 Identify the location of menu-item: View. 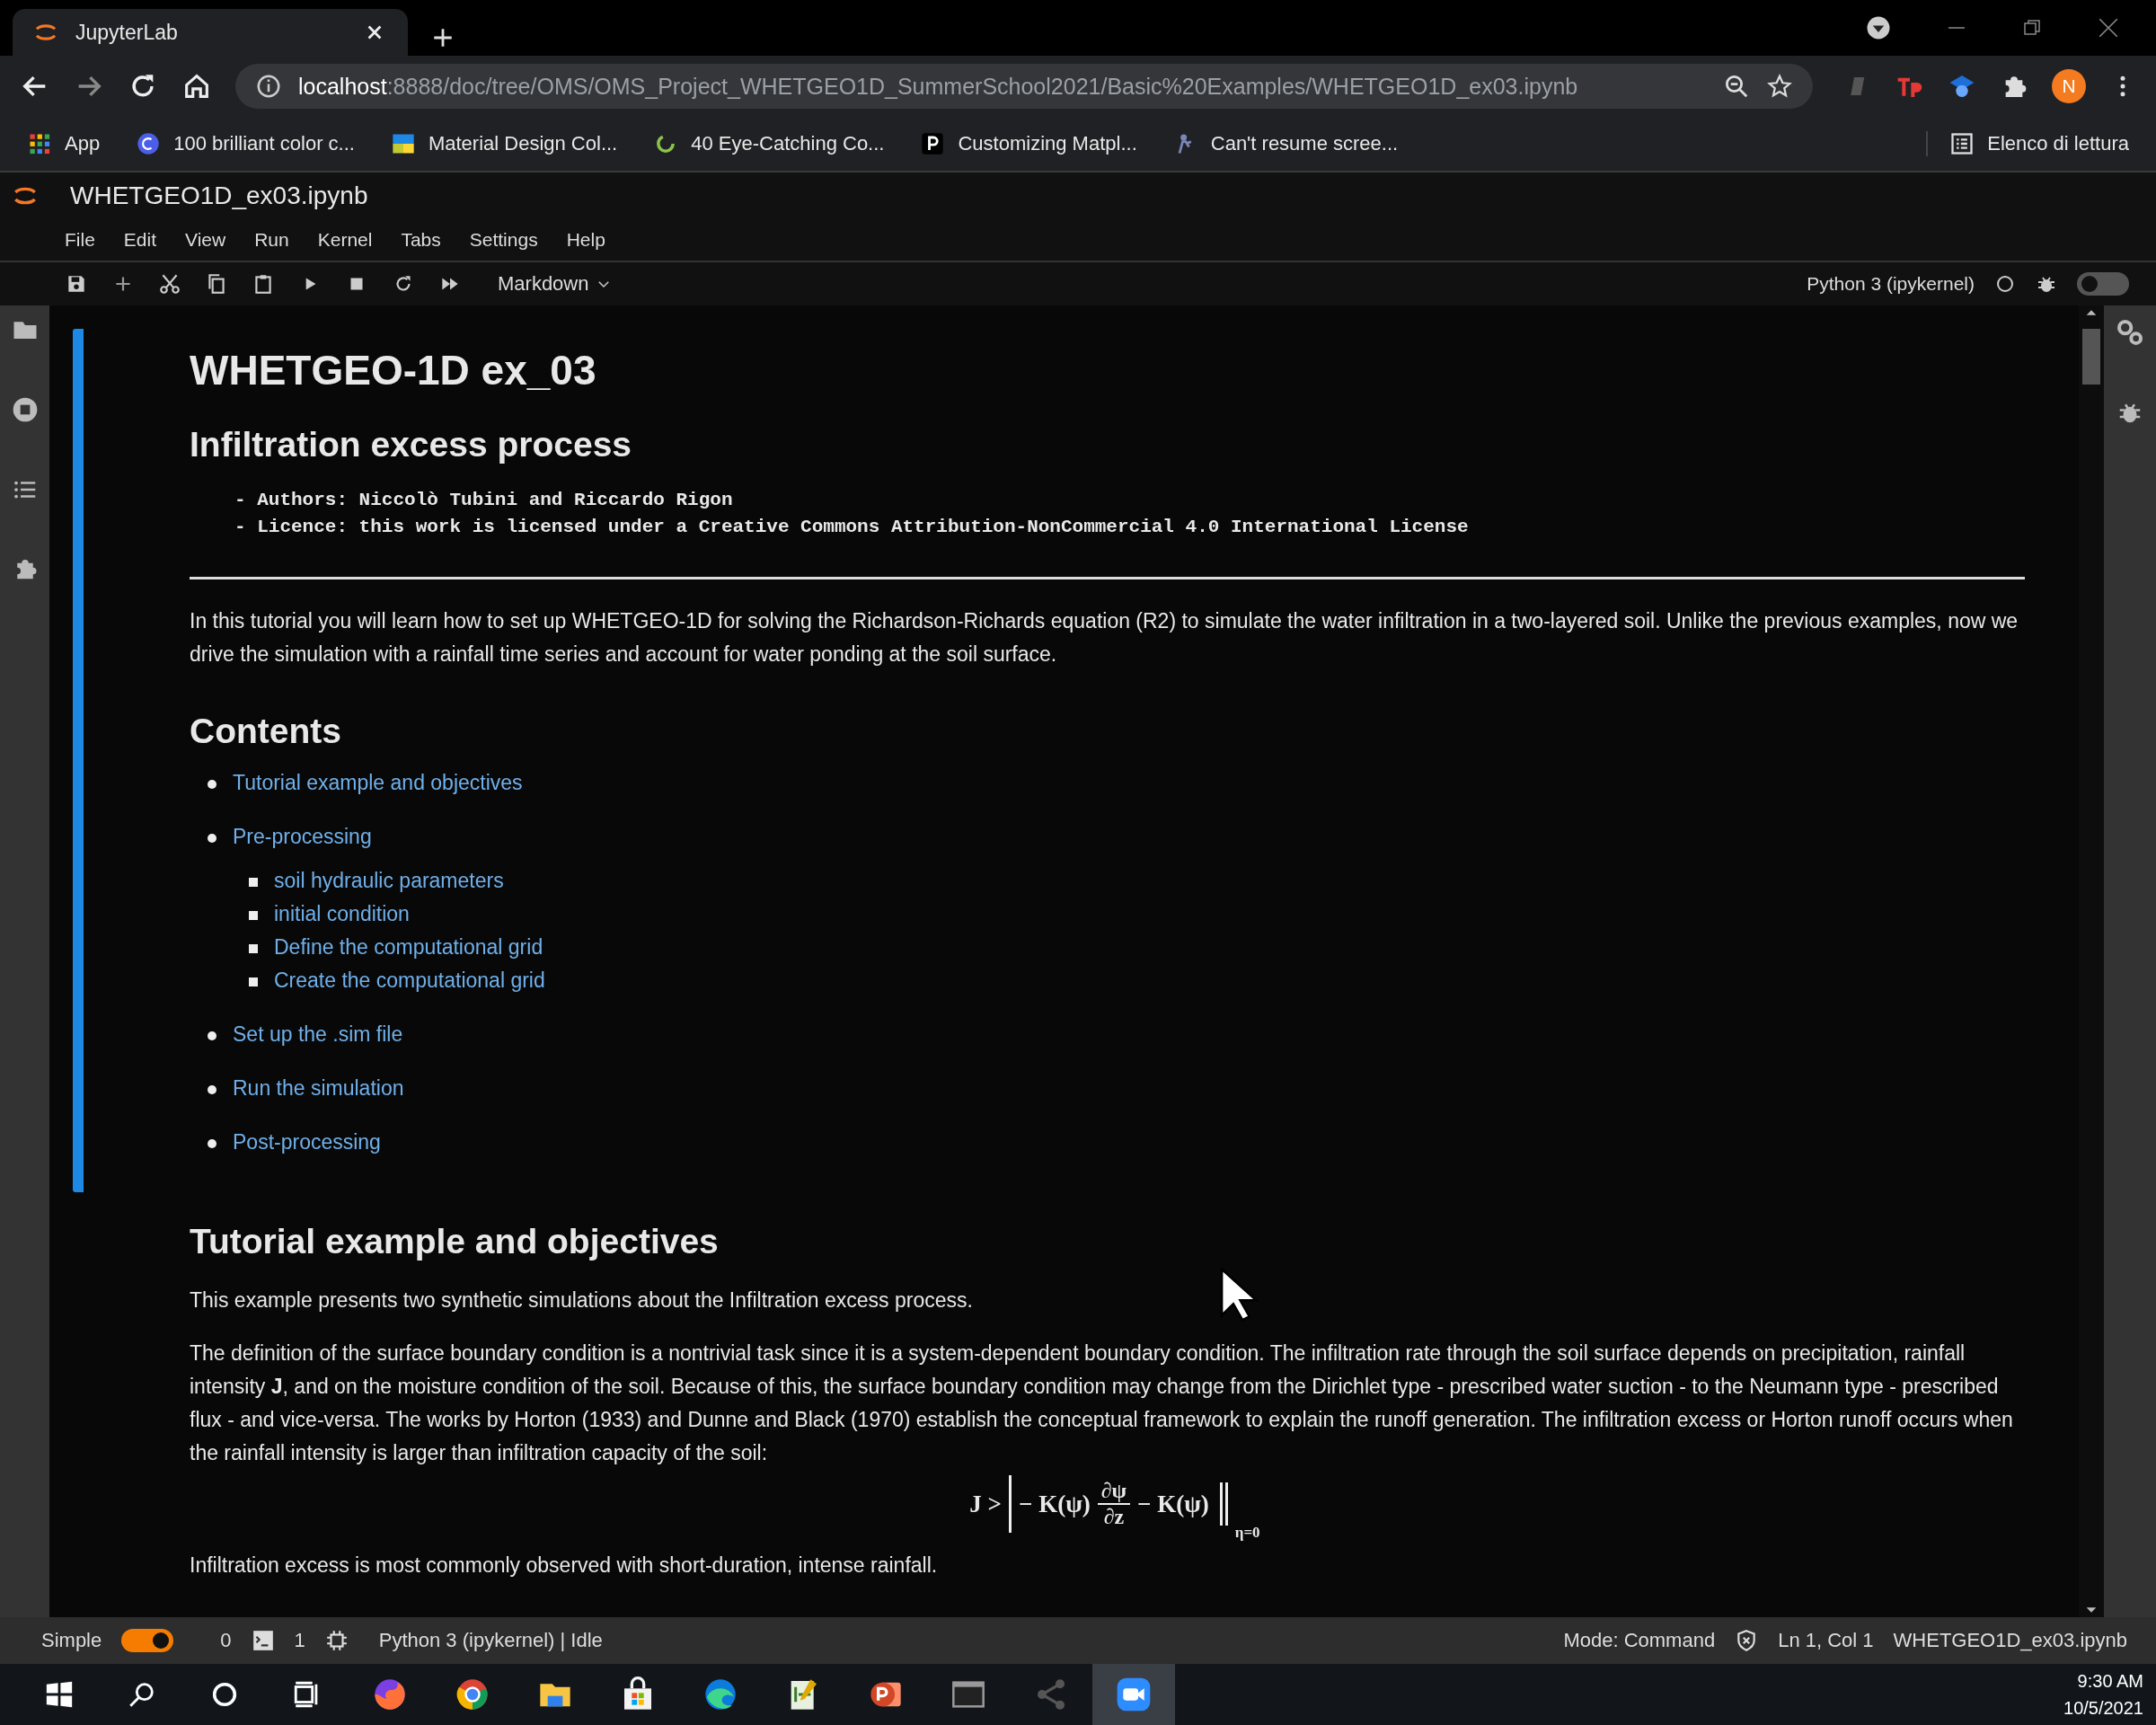
(206, 240).